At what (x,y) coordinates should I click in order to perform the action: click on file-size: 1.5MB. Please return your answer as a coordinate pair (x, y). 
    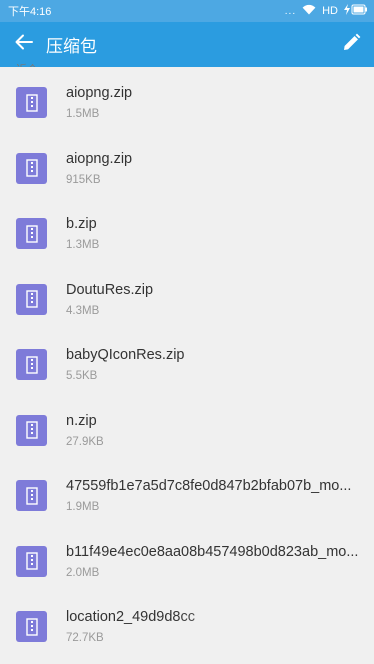
    Looking at the image, I should click on (83, 114).